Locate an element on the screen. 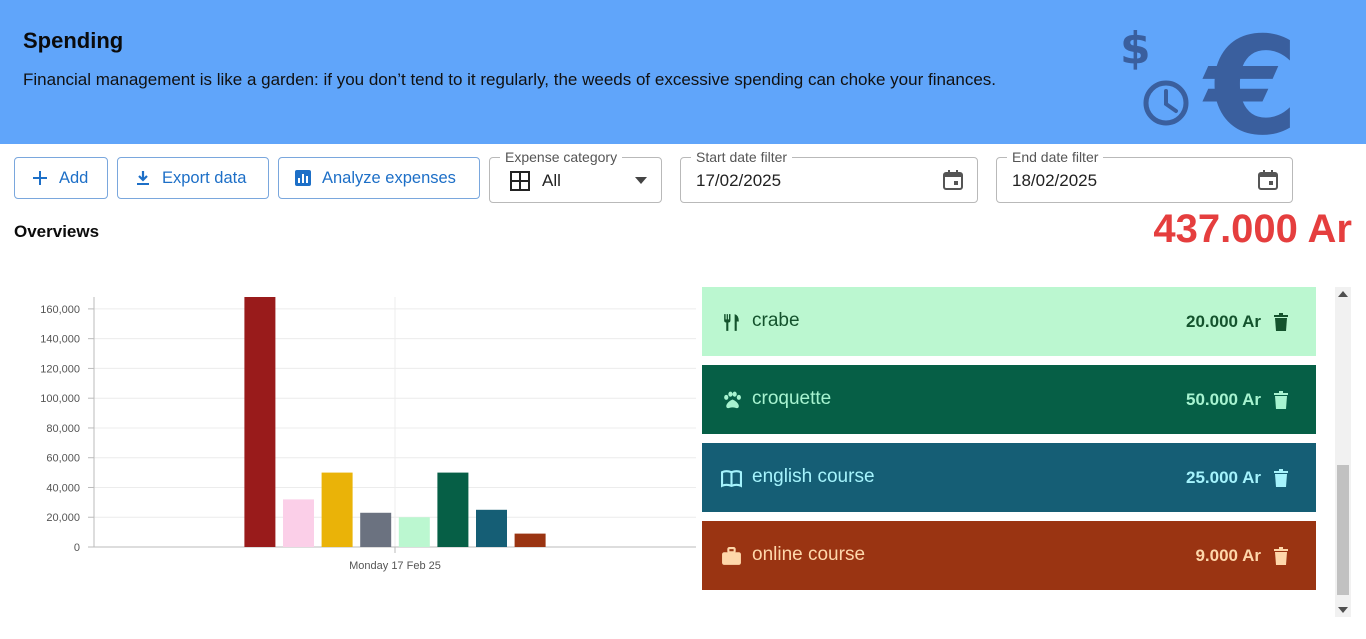 This screenshot has width=1366, height=639. scroll-down-arrow-icon is located at coordinates (1343, 610).